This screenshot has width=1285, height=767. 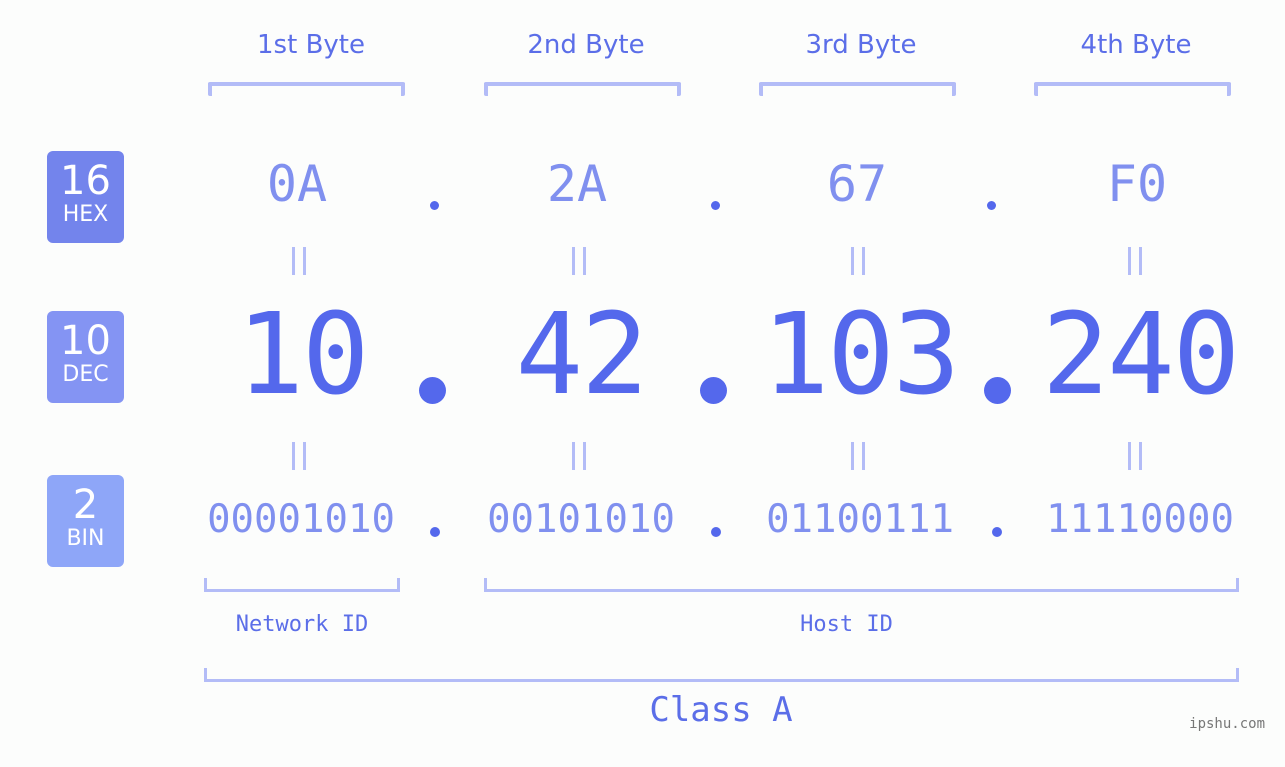 I want to click on host-id-bracket, so click(x=861, y=585).